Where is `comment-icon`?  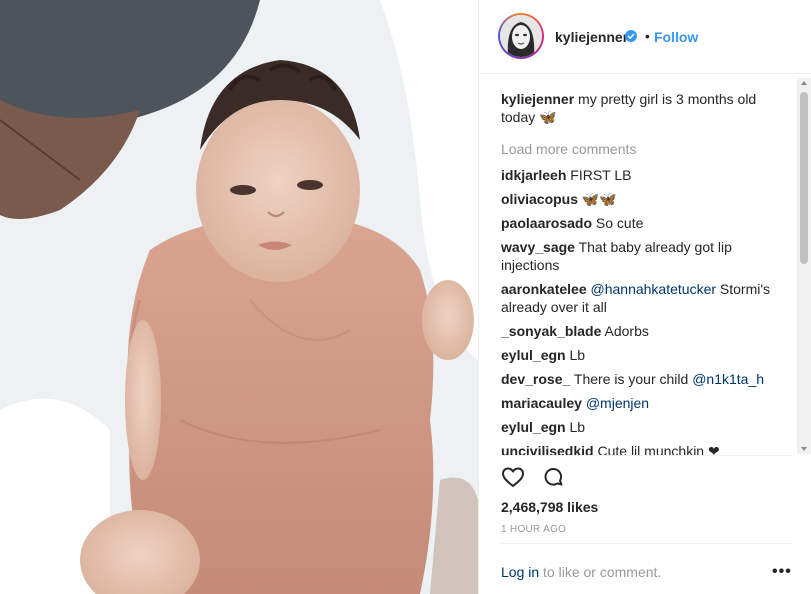
comment-icon is located at coordinates (553, 477).